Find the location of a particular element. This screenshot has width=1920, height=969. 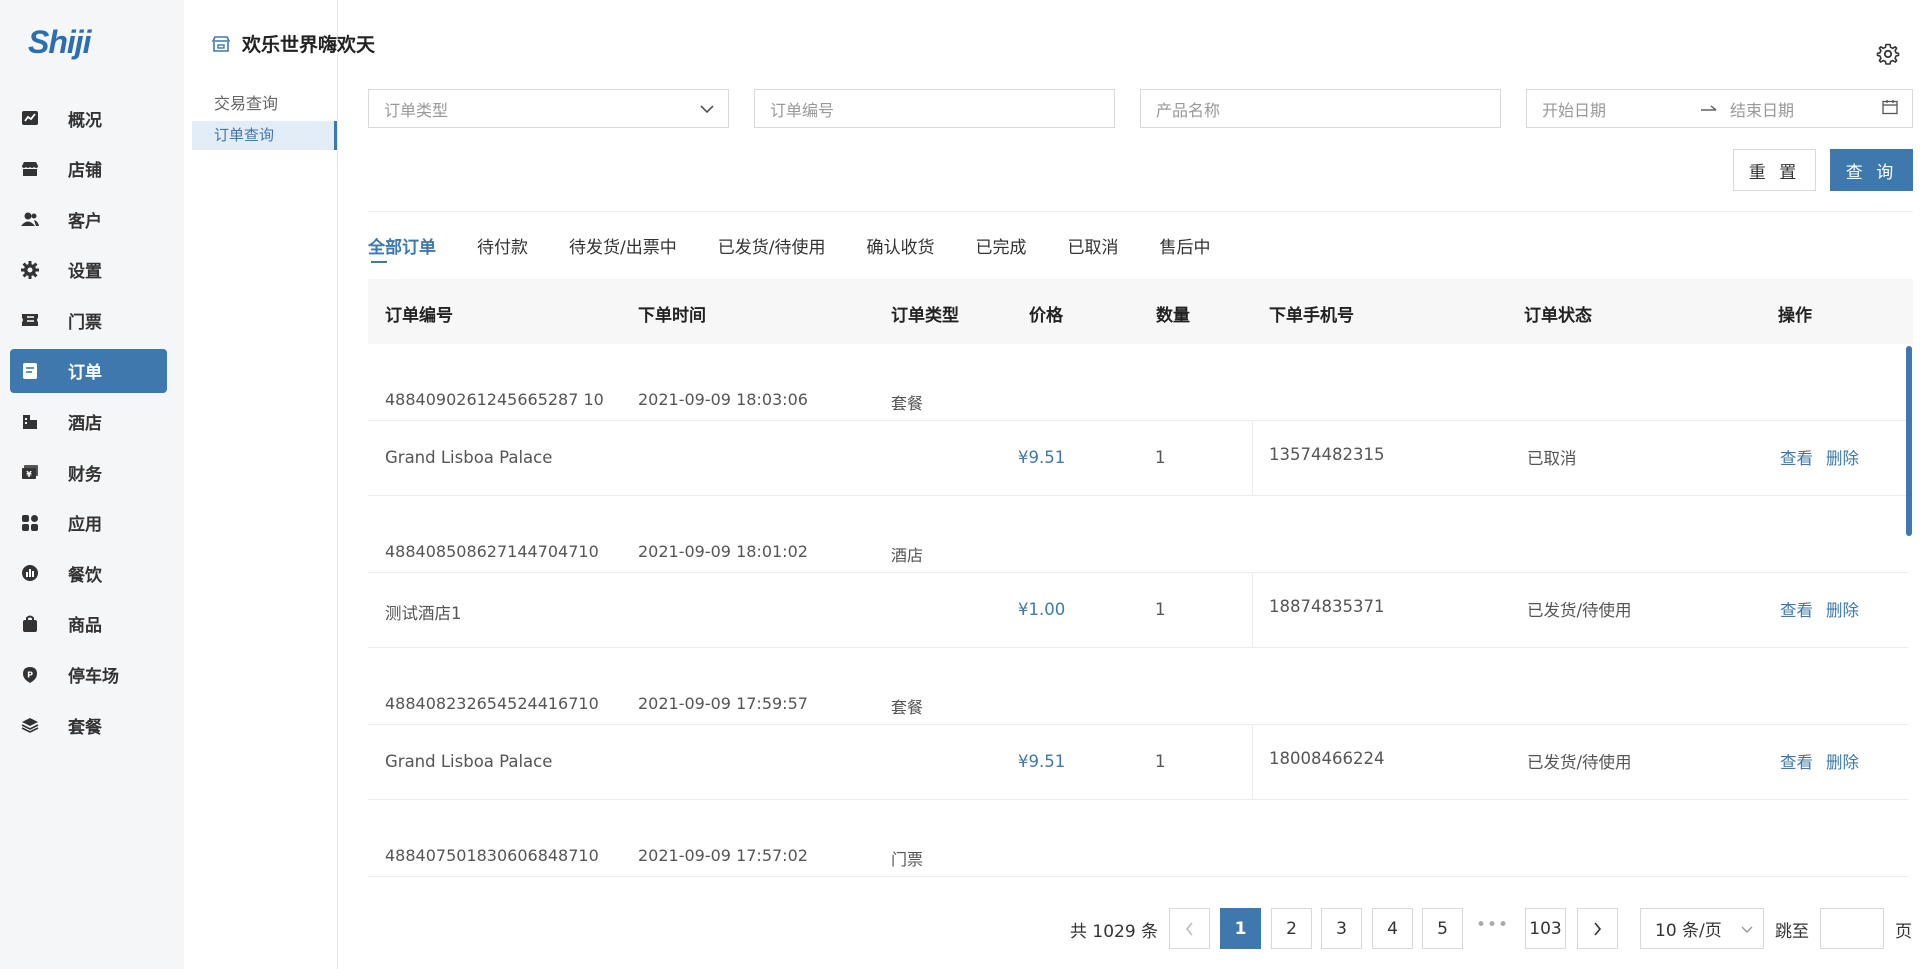

sidebar-item-orders: 订单 is located at coordinates (88, 370).